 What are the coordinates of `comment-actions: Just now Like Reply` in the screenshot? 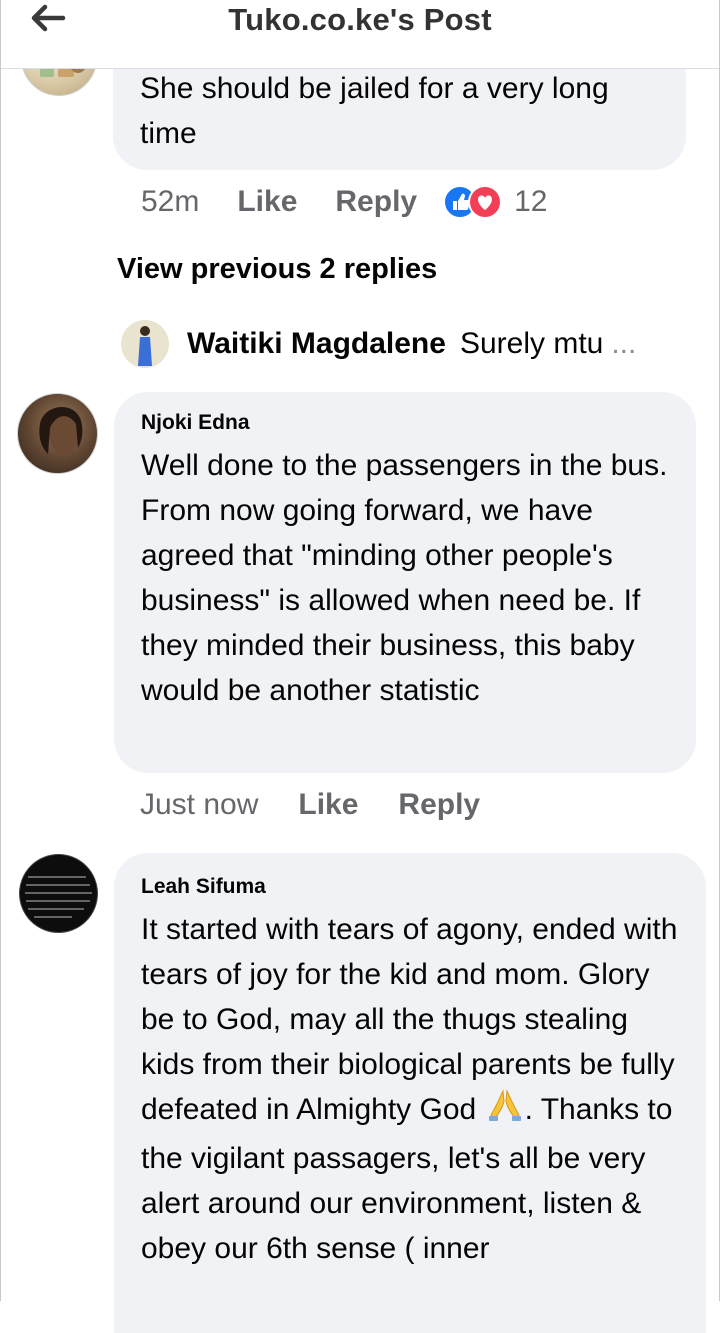 It's located at (310, 805).